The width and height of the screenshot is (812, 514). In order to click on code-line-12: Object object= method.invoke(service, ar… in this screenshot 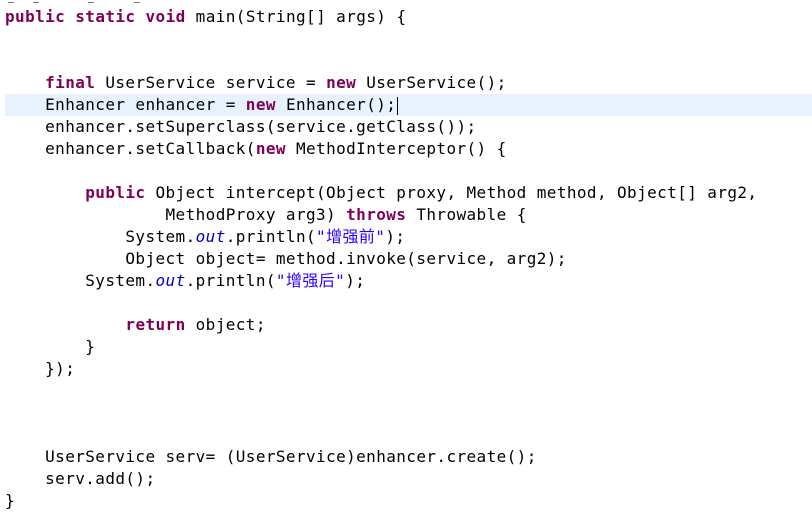, I will do `click(286, 259)`.